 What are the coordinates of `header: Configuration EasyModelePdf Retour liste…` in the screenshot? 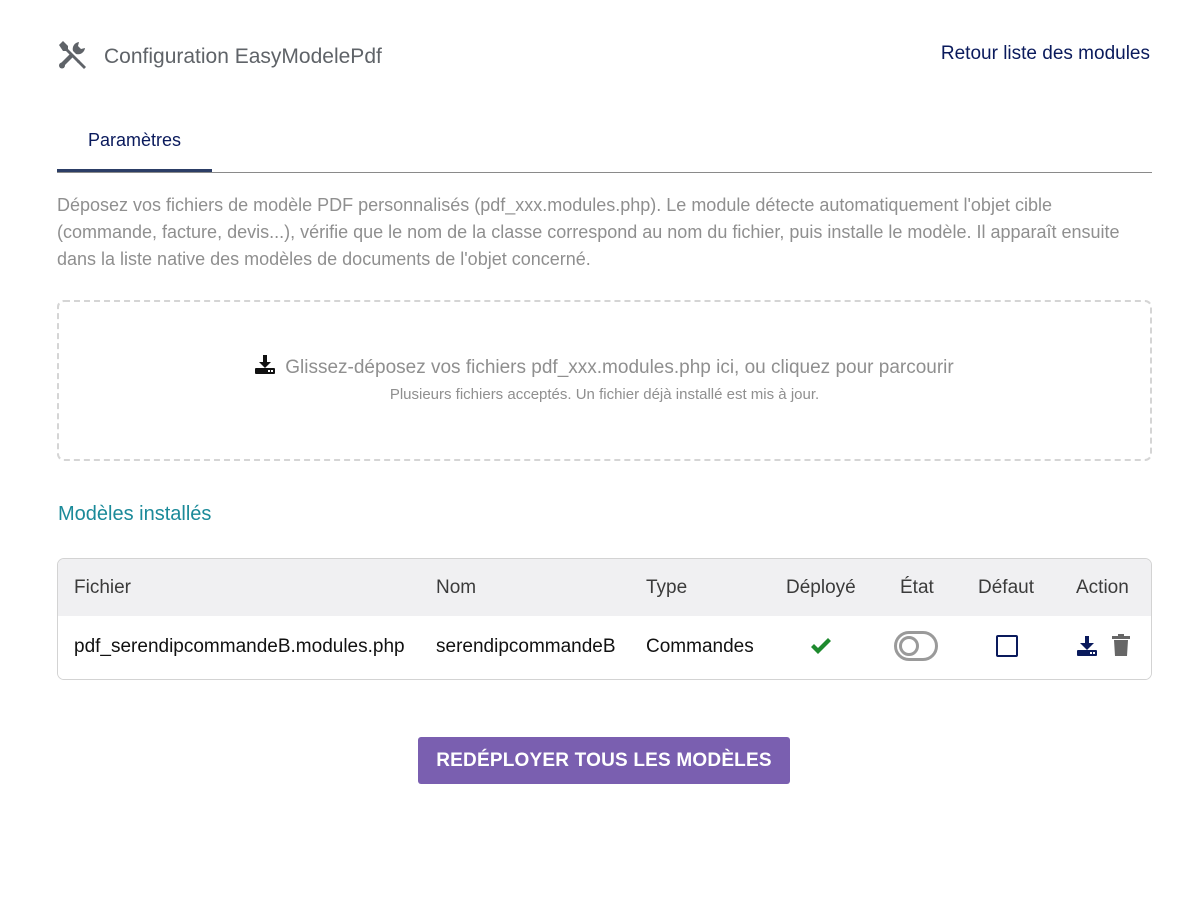 It's located at (603, 57).